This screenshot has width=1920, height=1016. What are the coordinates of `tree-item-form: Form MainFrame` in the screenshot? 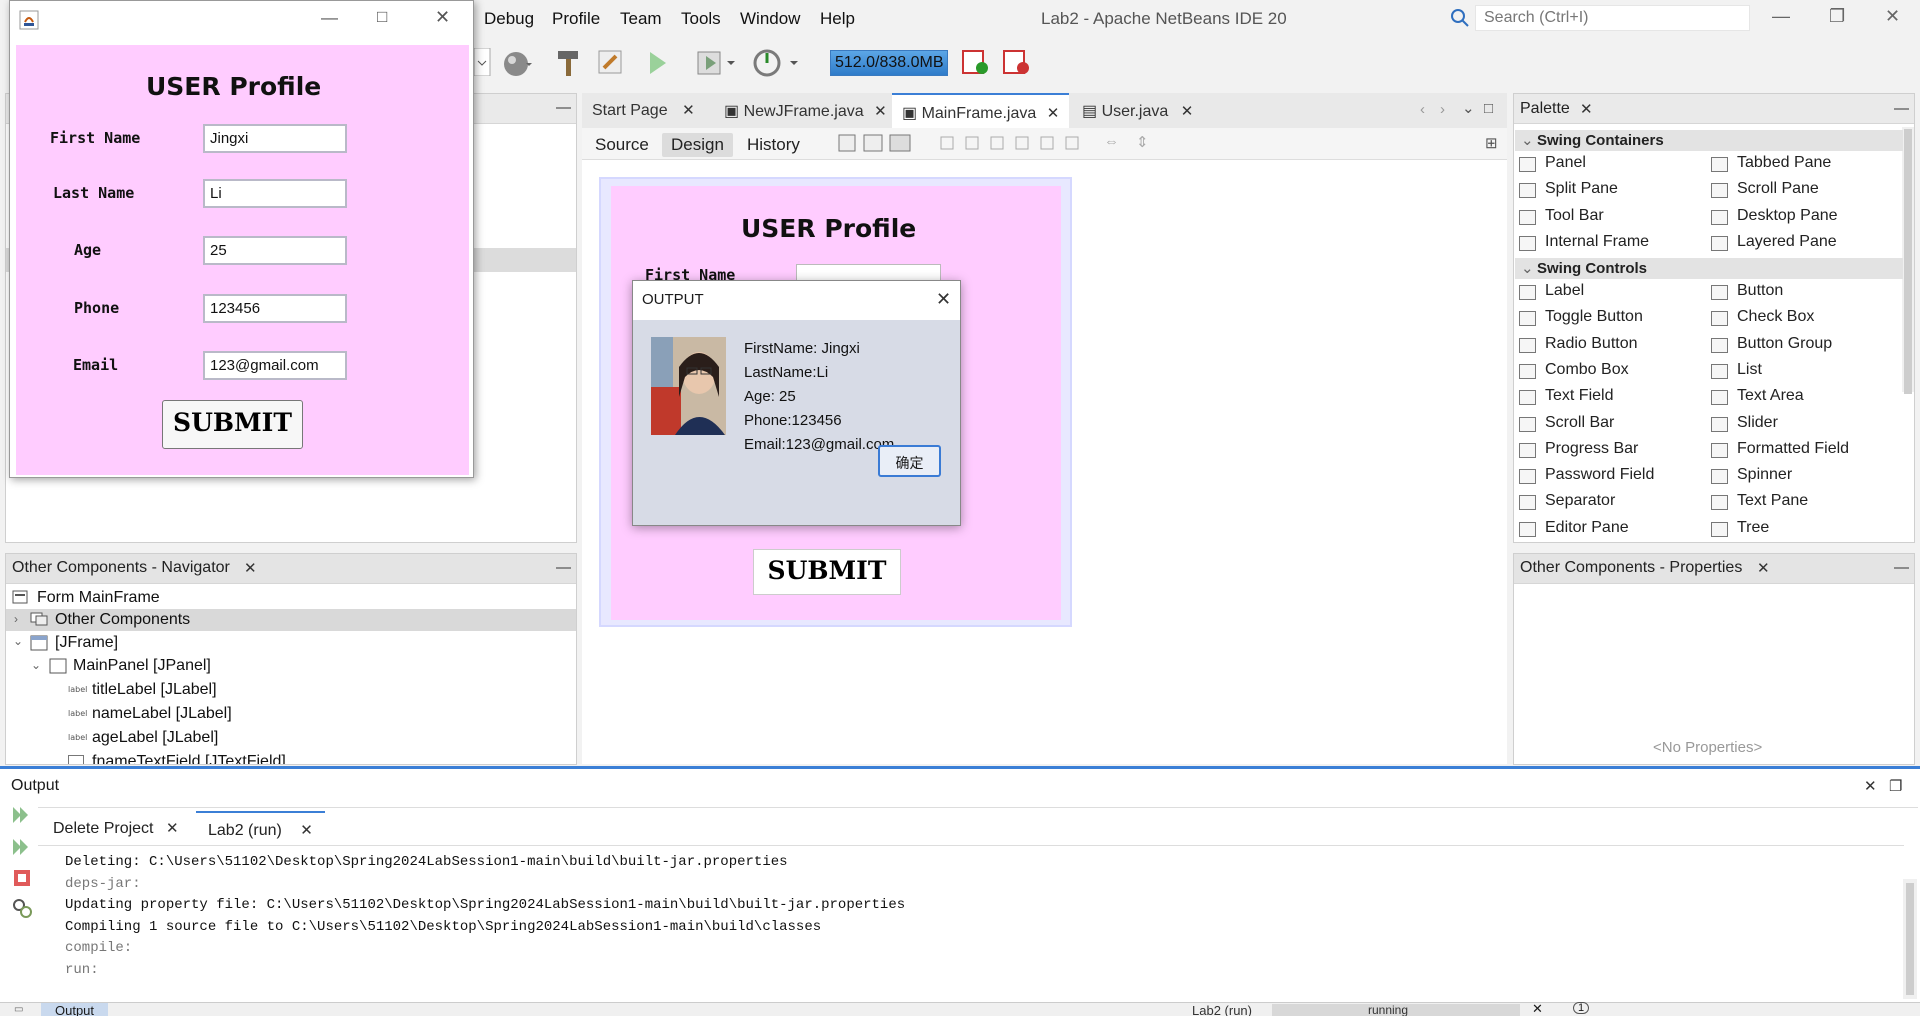 It's located at (98, 598).